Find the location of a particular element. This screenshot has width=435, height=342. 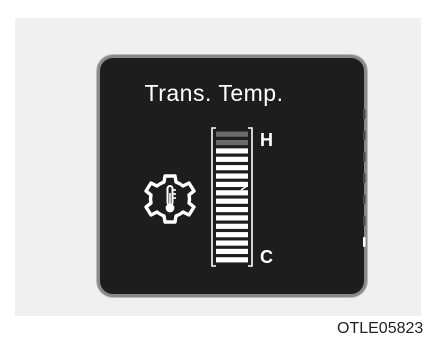

figure-code: OTLE05823 is located at coordinates (380, 328).